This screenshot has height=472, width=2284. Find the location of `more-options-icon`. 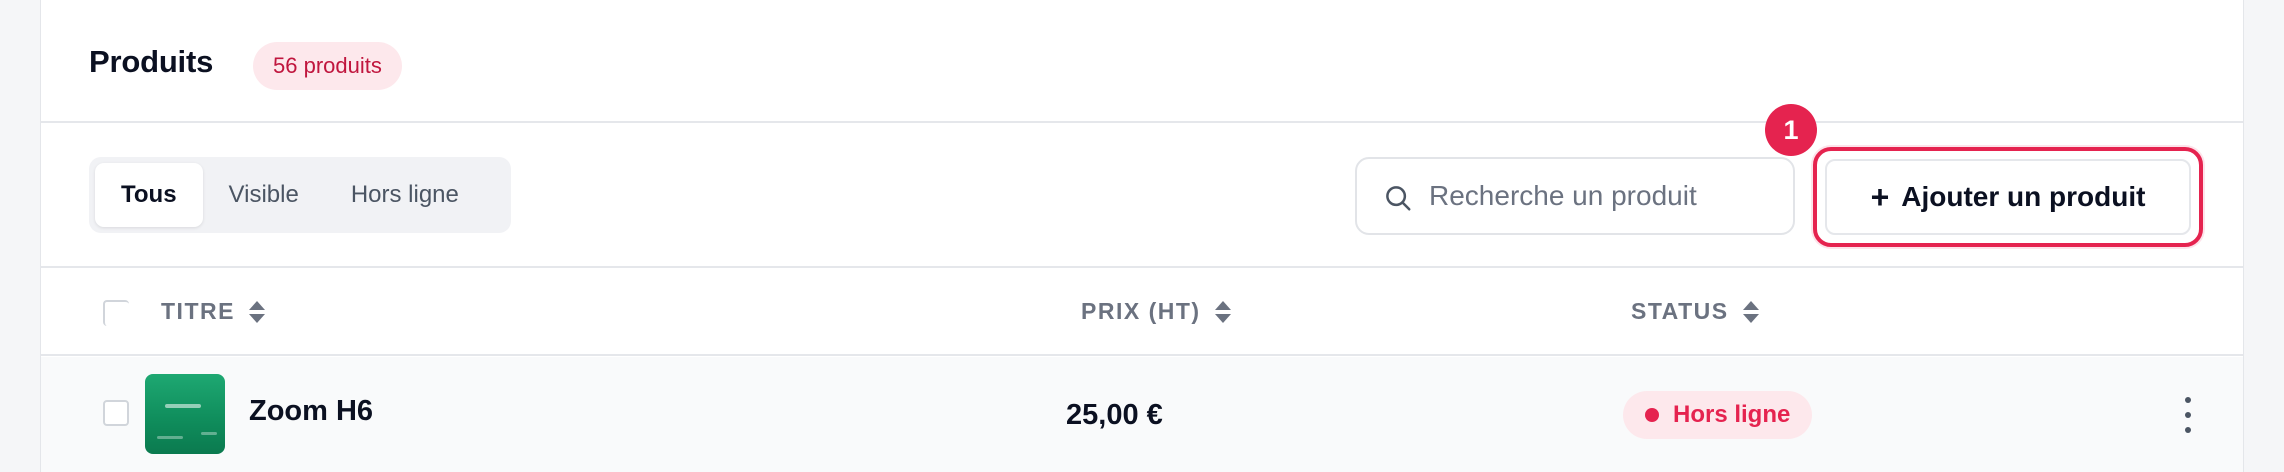

more-options-icon is located at coordinates (2188, 415).